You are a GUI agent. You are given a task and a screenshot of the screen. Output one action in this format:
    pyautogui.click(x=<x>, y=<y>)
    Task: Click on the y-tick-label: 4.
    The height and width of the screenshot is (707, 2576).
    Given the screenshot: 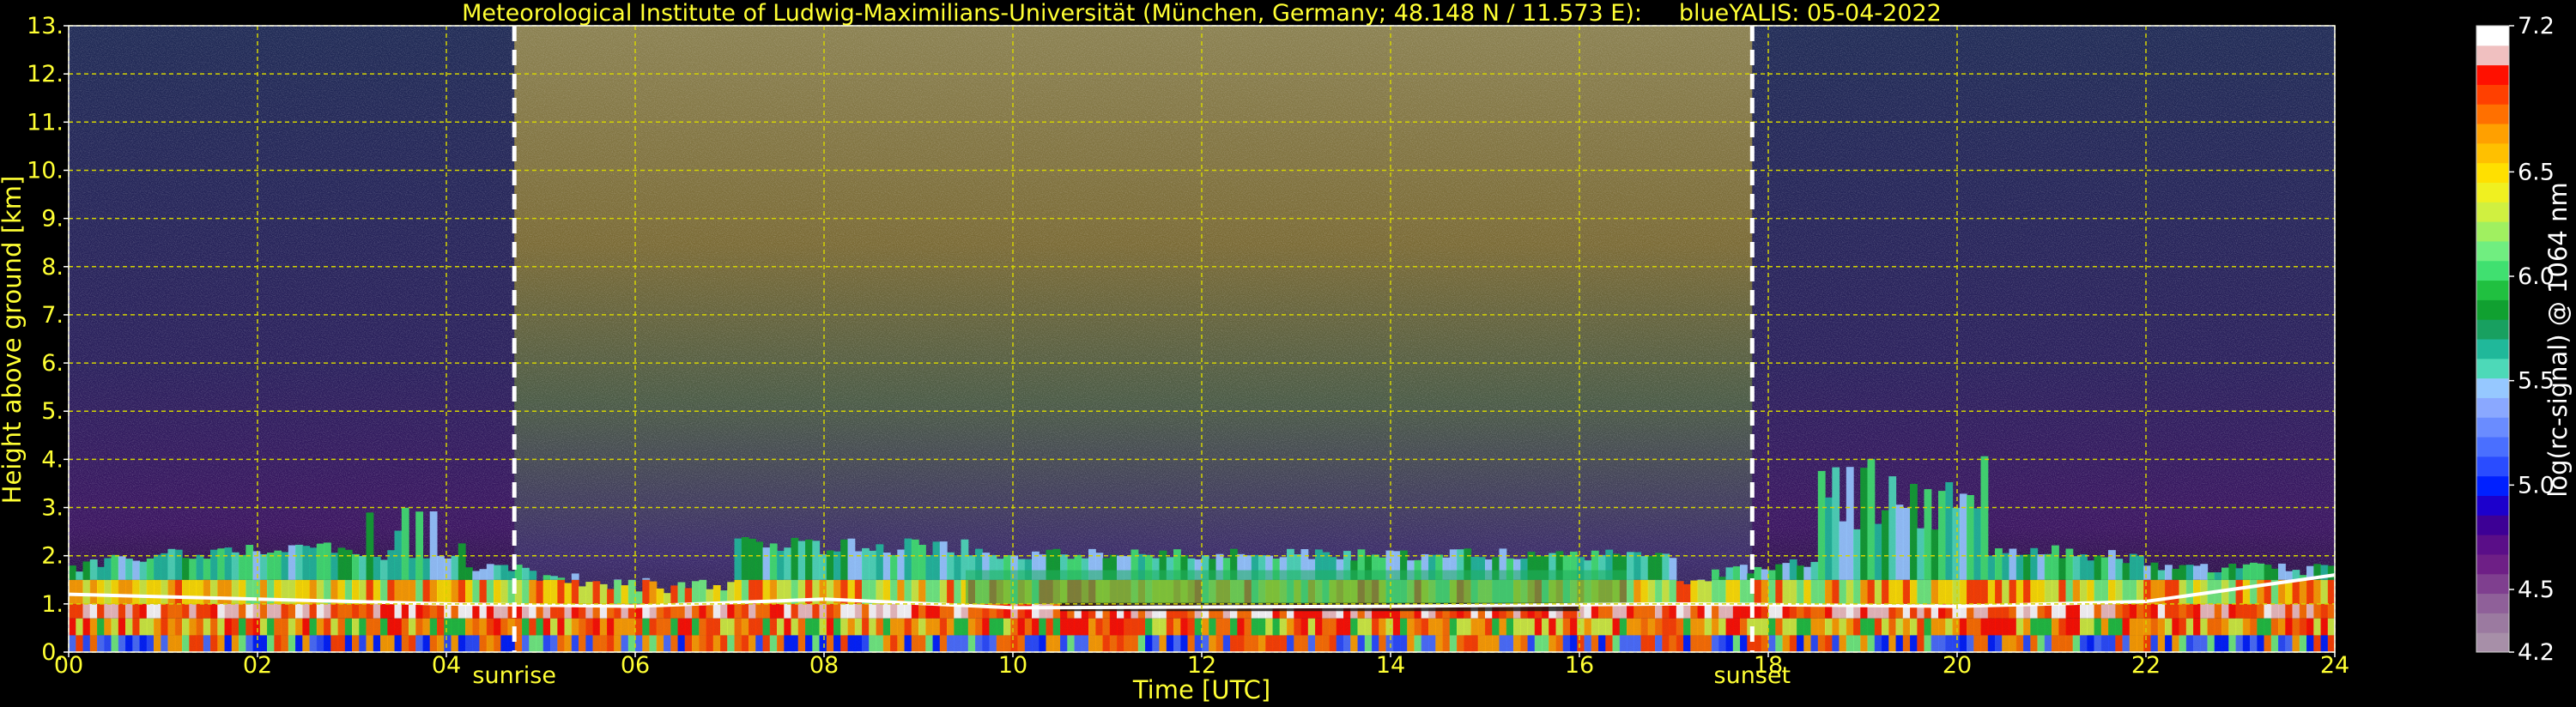 What is the action you would take?
    pyautogui.click(x=52, y=460)
    